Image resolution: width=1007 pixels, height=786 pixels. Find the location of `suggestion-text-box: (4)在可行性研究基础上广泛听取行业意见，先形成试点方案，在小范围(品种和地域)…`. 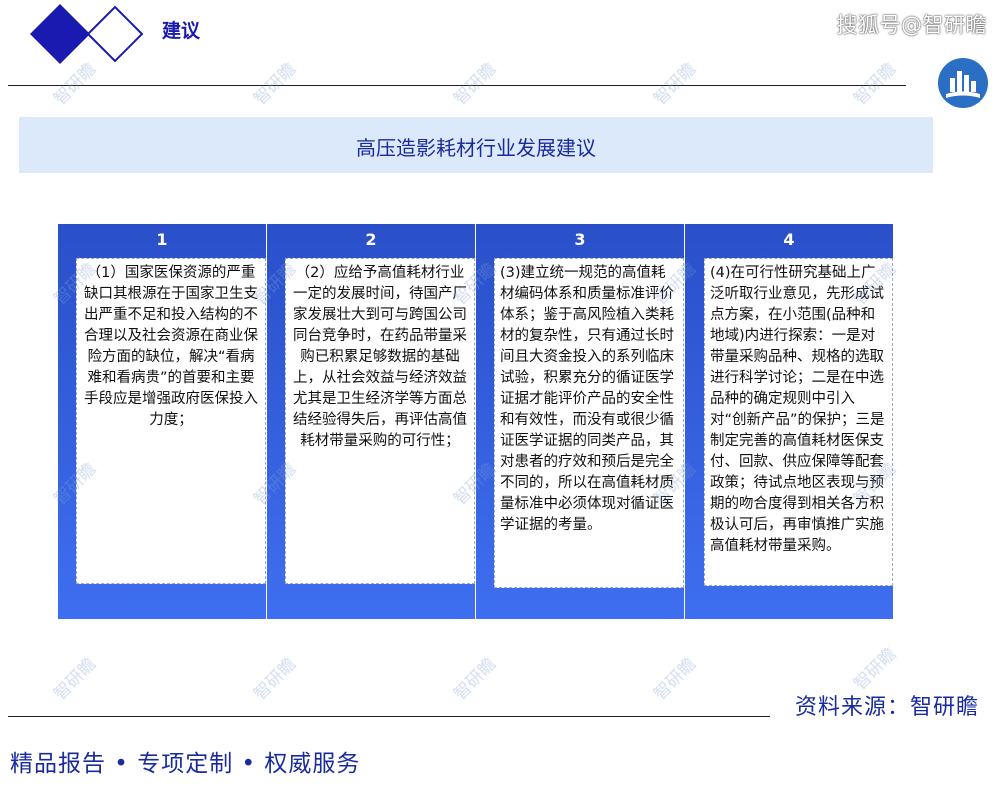

suggestion-text-box: (4)在可行性研究基础上广泛听取行业意见，先形成试点方案，在小范围(品种和地域)… is located at coordinates (798, 422).